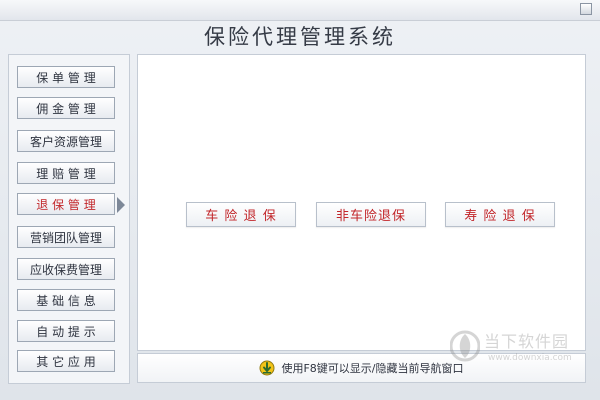 Image resolution: width=600 pixels, height=400 pixels. Describe the element at coordinates (586, 9) in the screenshot. I see `close-icon` at that location.